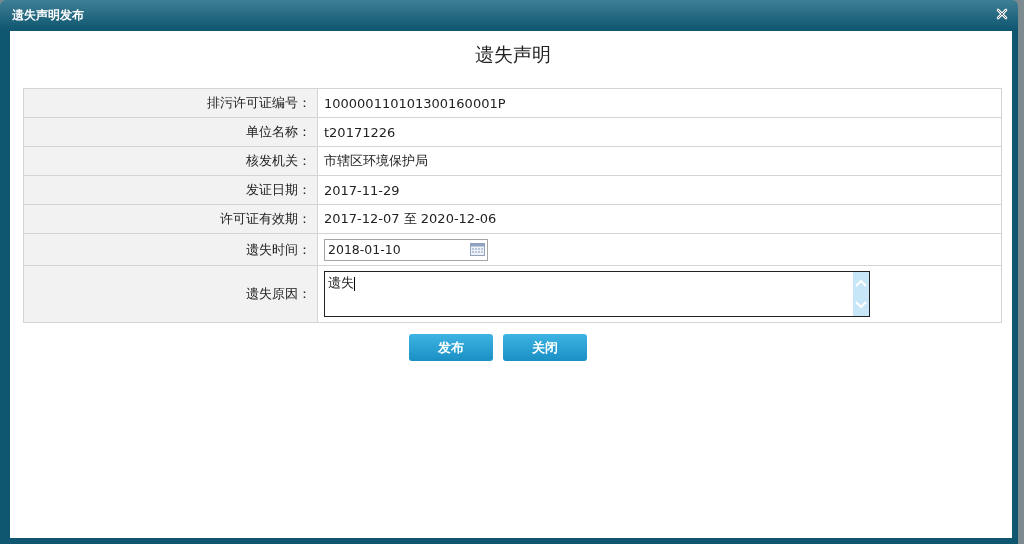 The width and height of the screenshot is (1024, 544). I want to click on field-value: 100000110101300160001P, so click(659, 103).